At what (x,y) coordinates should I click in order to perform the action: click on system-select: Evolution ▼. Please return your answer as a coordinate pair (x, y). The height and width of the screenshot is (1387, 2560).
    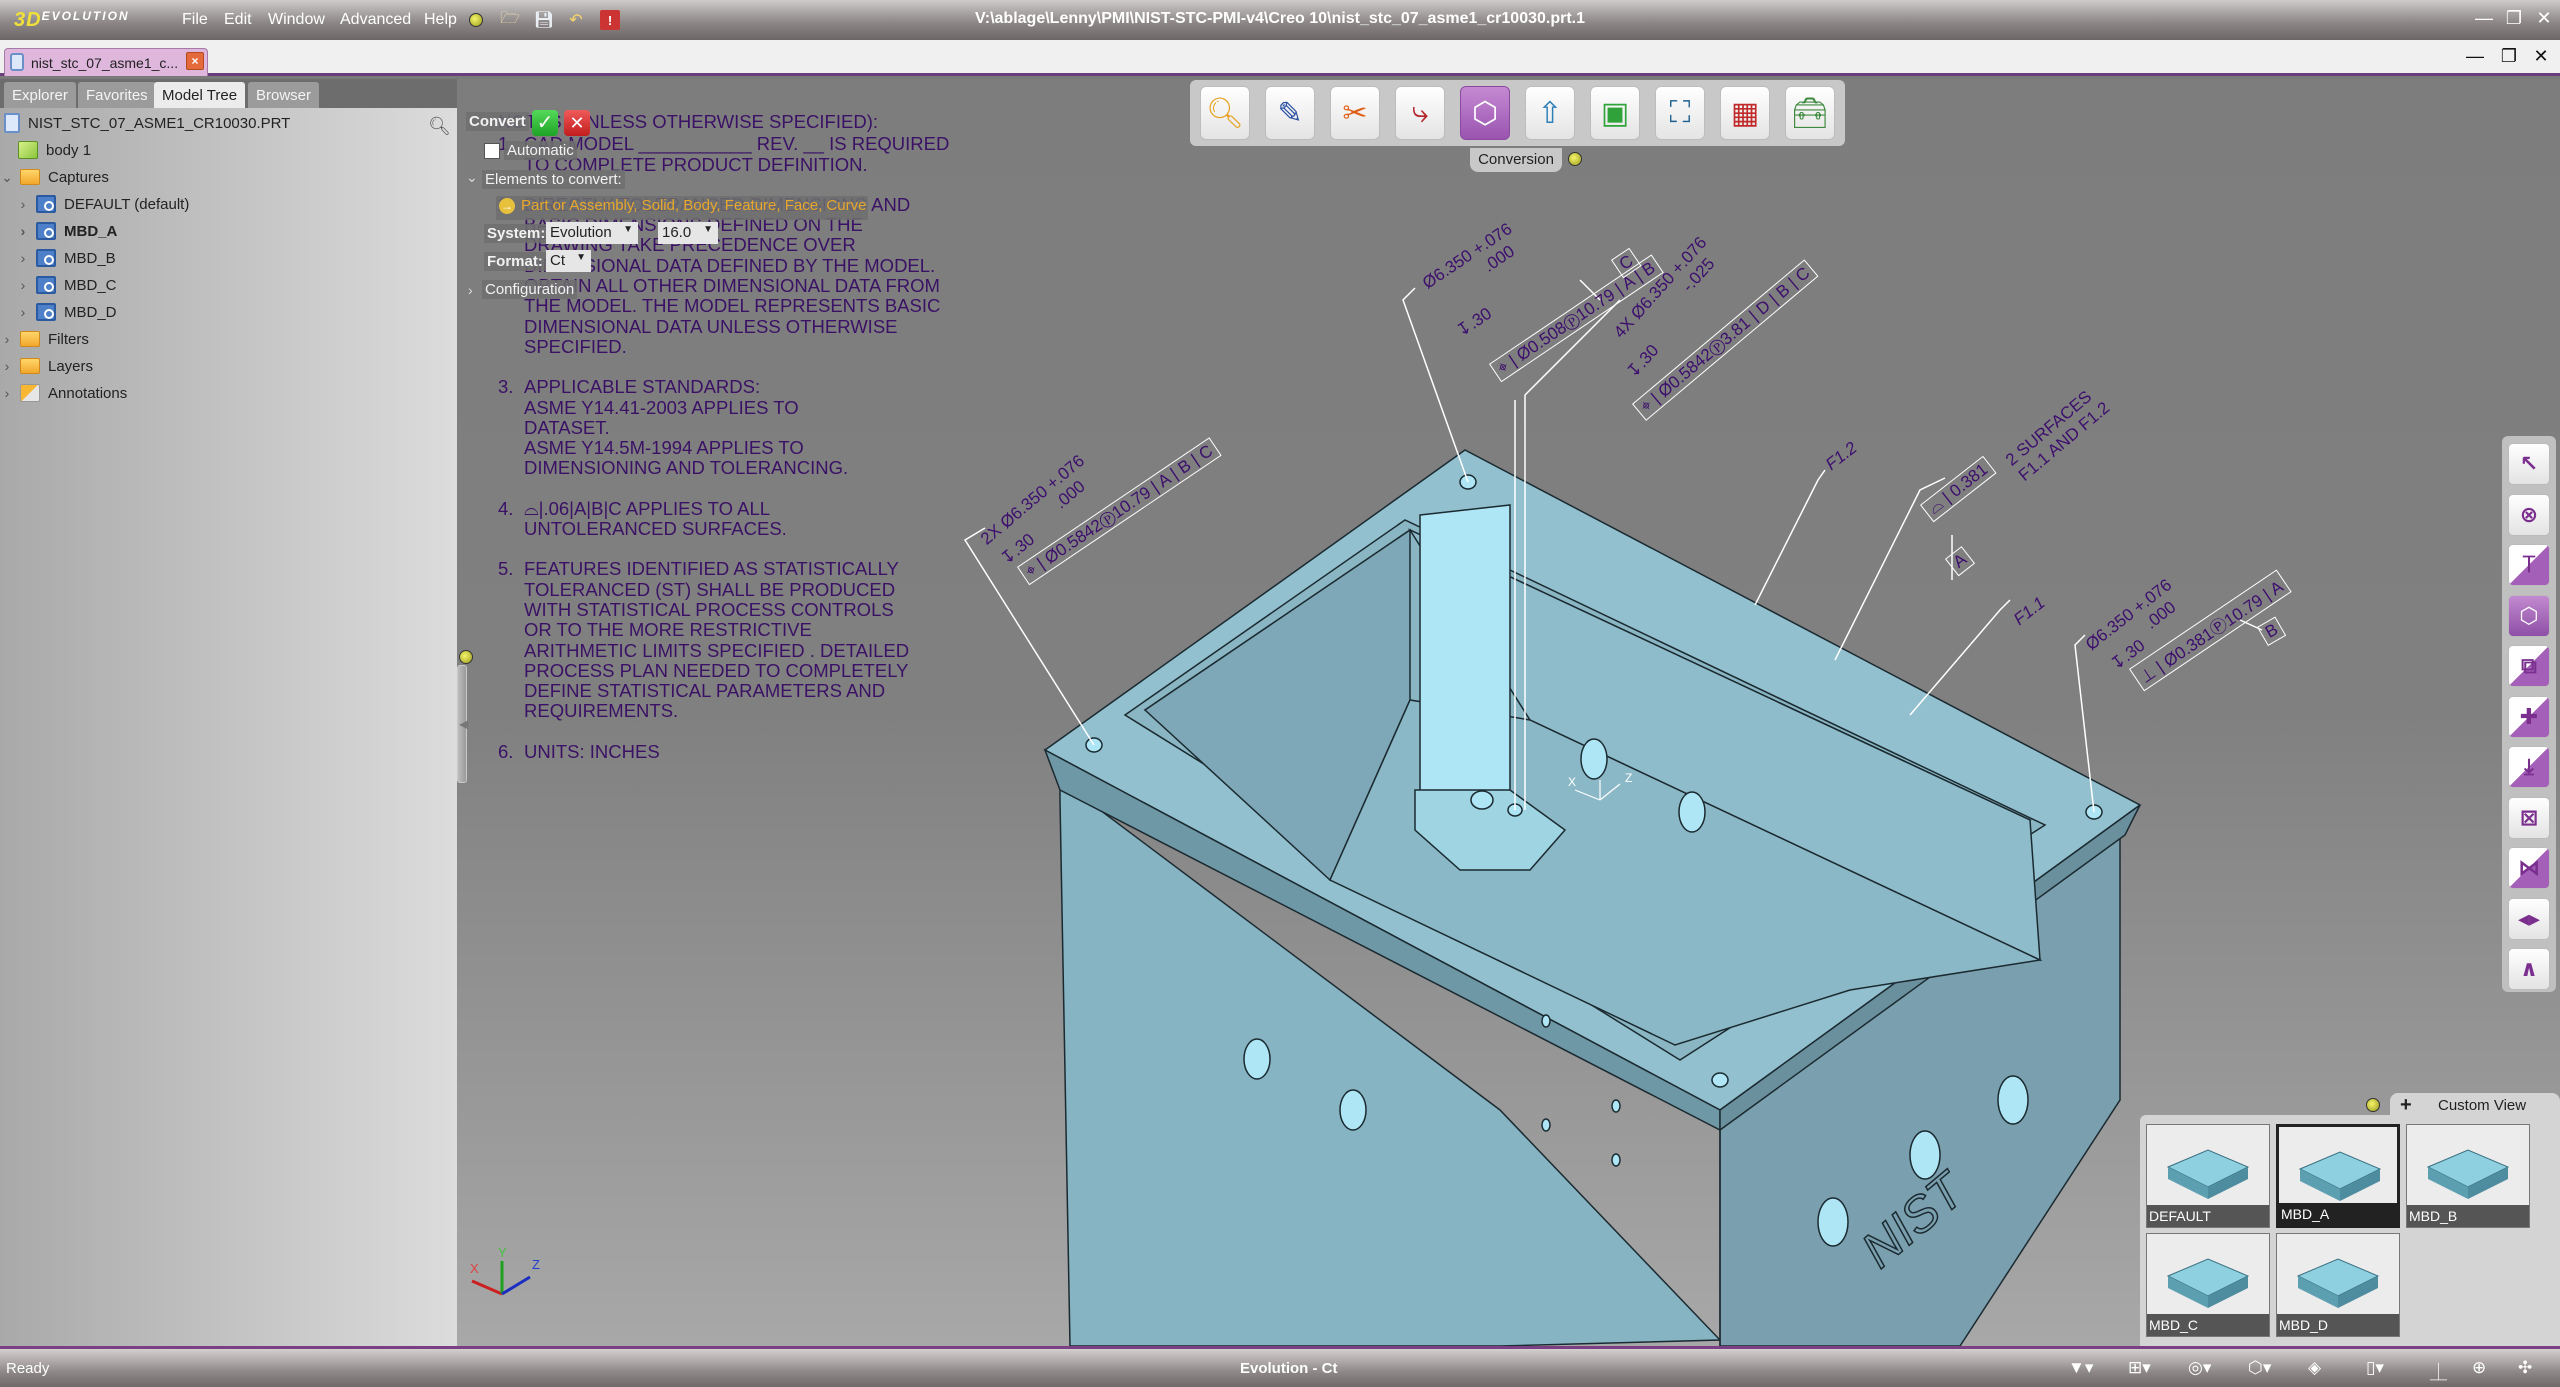
    Looking at the image, I should click on (592, 233).